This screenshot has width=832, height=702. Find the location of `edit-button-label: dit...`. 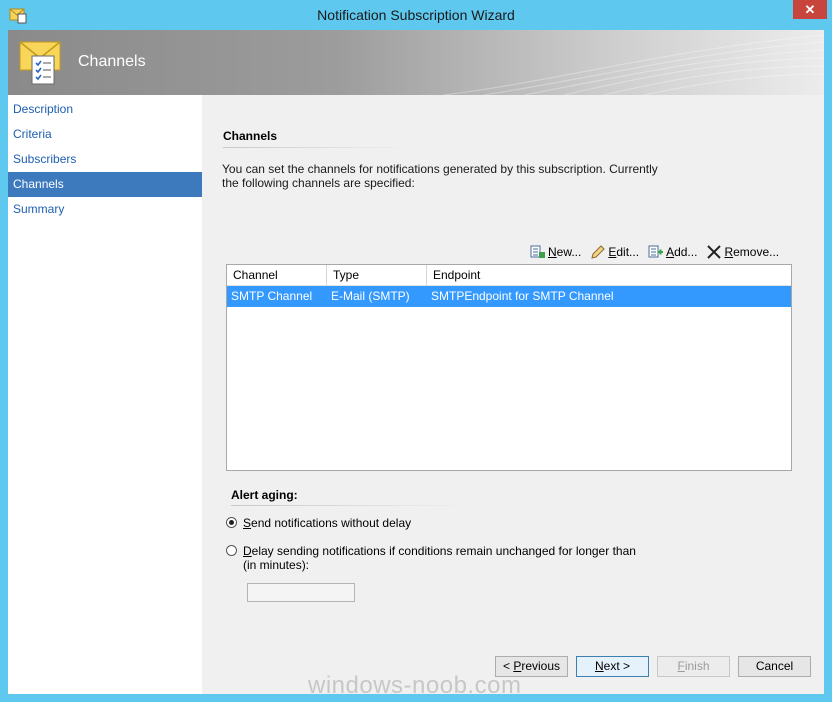

edit-button-label: dit... is located at coordinates (628, 252).